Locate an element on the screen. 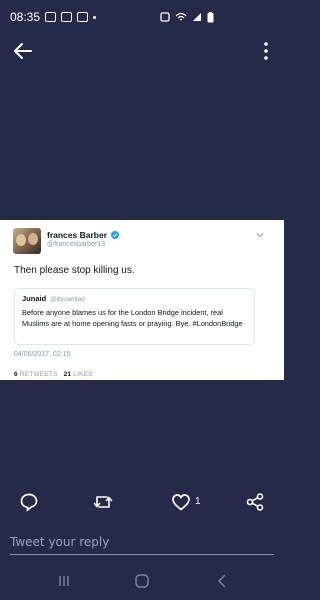  image-icon is located at coordinates (67, 17).